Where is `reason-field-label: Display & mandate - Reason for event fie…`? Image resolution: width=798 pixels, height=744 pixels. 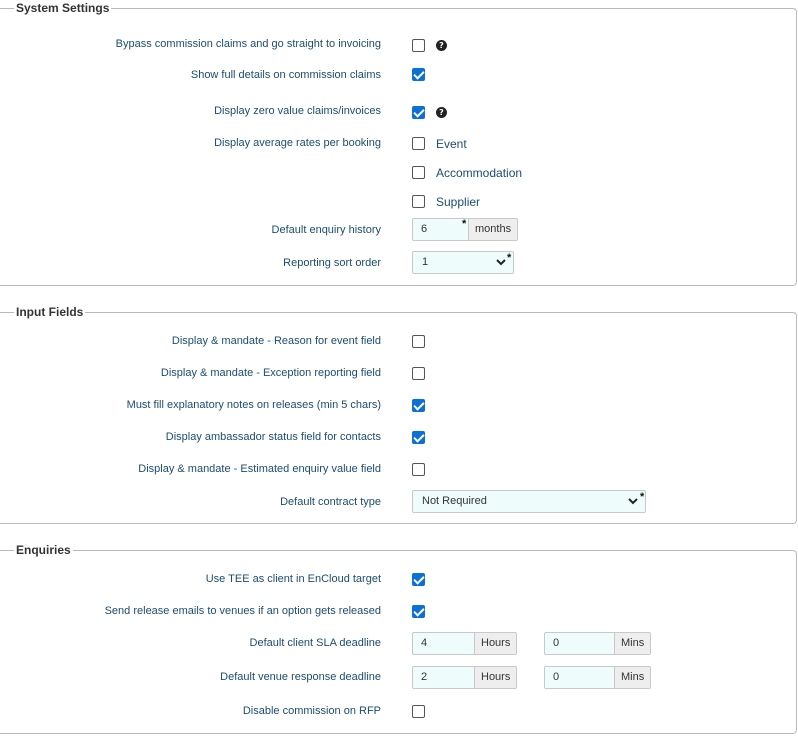
reason-field-label: Display & mandate - Reason for event fie… is located at coordinates (276, 341).